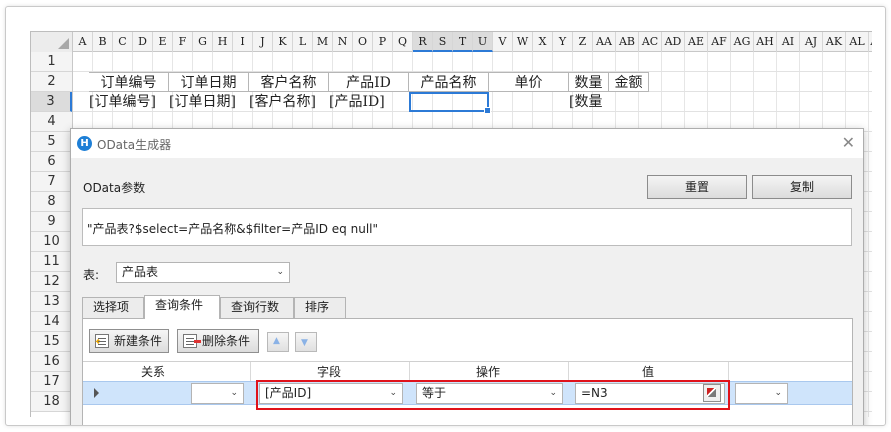 The height and width of the screenshot is (432, 891). I want to click on column-header-aa: AA, so click(604, 42).